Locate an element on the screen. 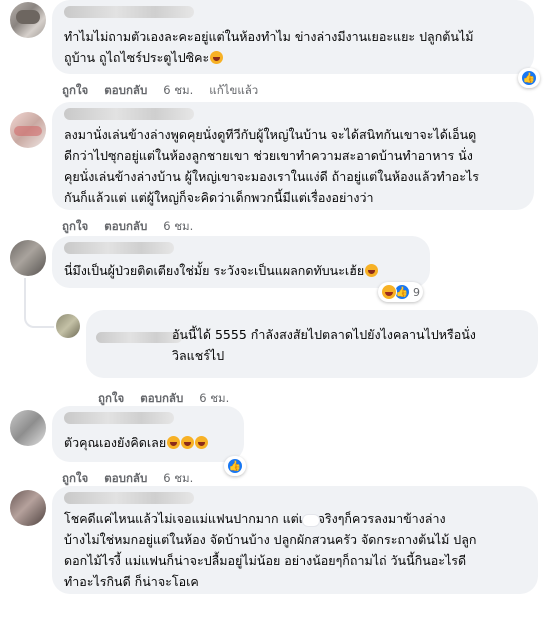 The image size is (555, 622). comment-actions: ถูกใจ ตอบกลับ 6 ชม. แก้ไขแล้ว is located at coordinates (168, 91).